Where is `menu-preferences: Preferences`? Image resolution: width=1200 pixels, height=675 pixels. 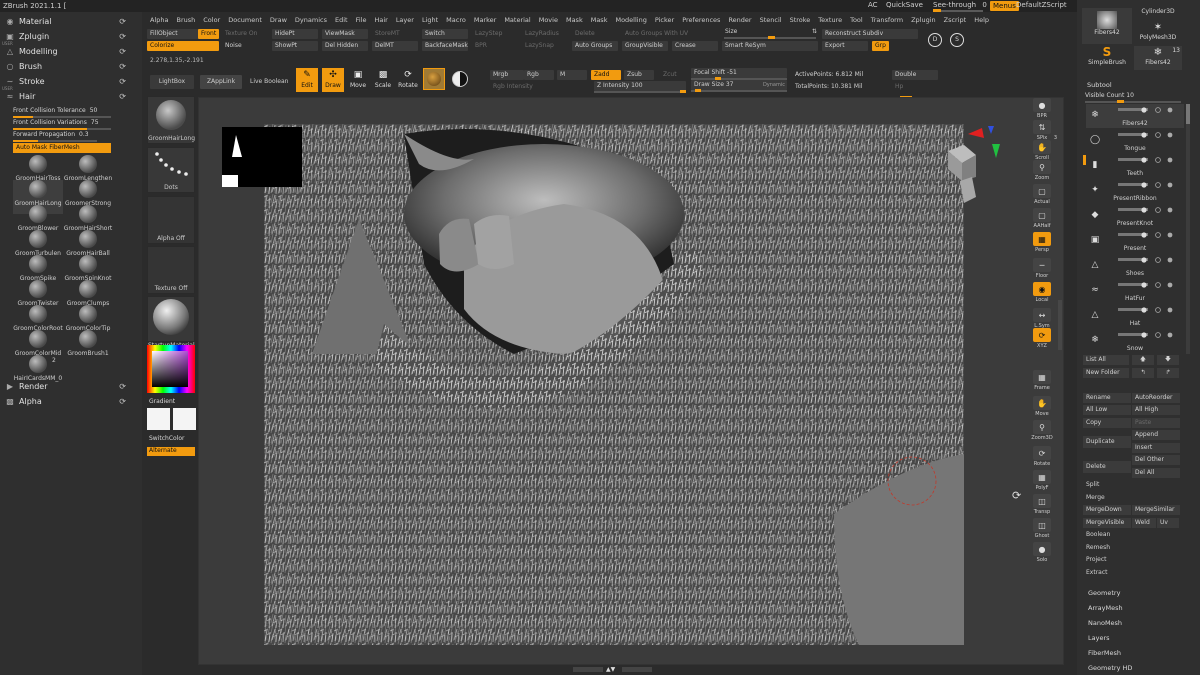
menu-preferences: Preferences is located at coordinates (701, 20).